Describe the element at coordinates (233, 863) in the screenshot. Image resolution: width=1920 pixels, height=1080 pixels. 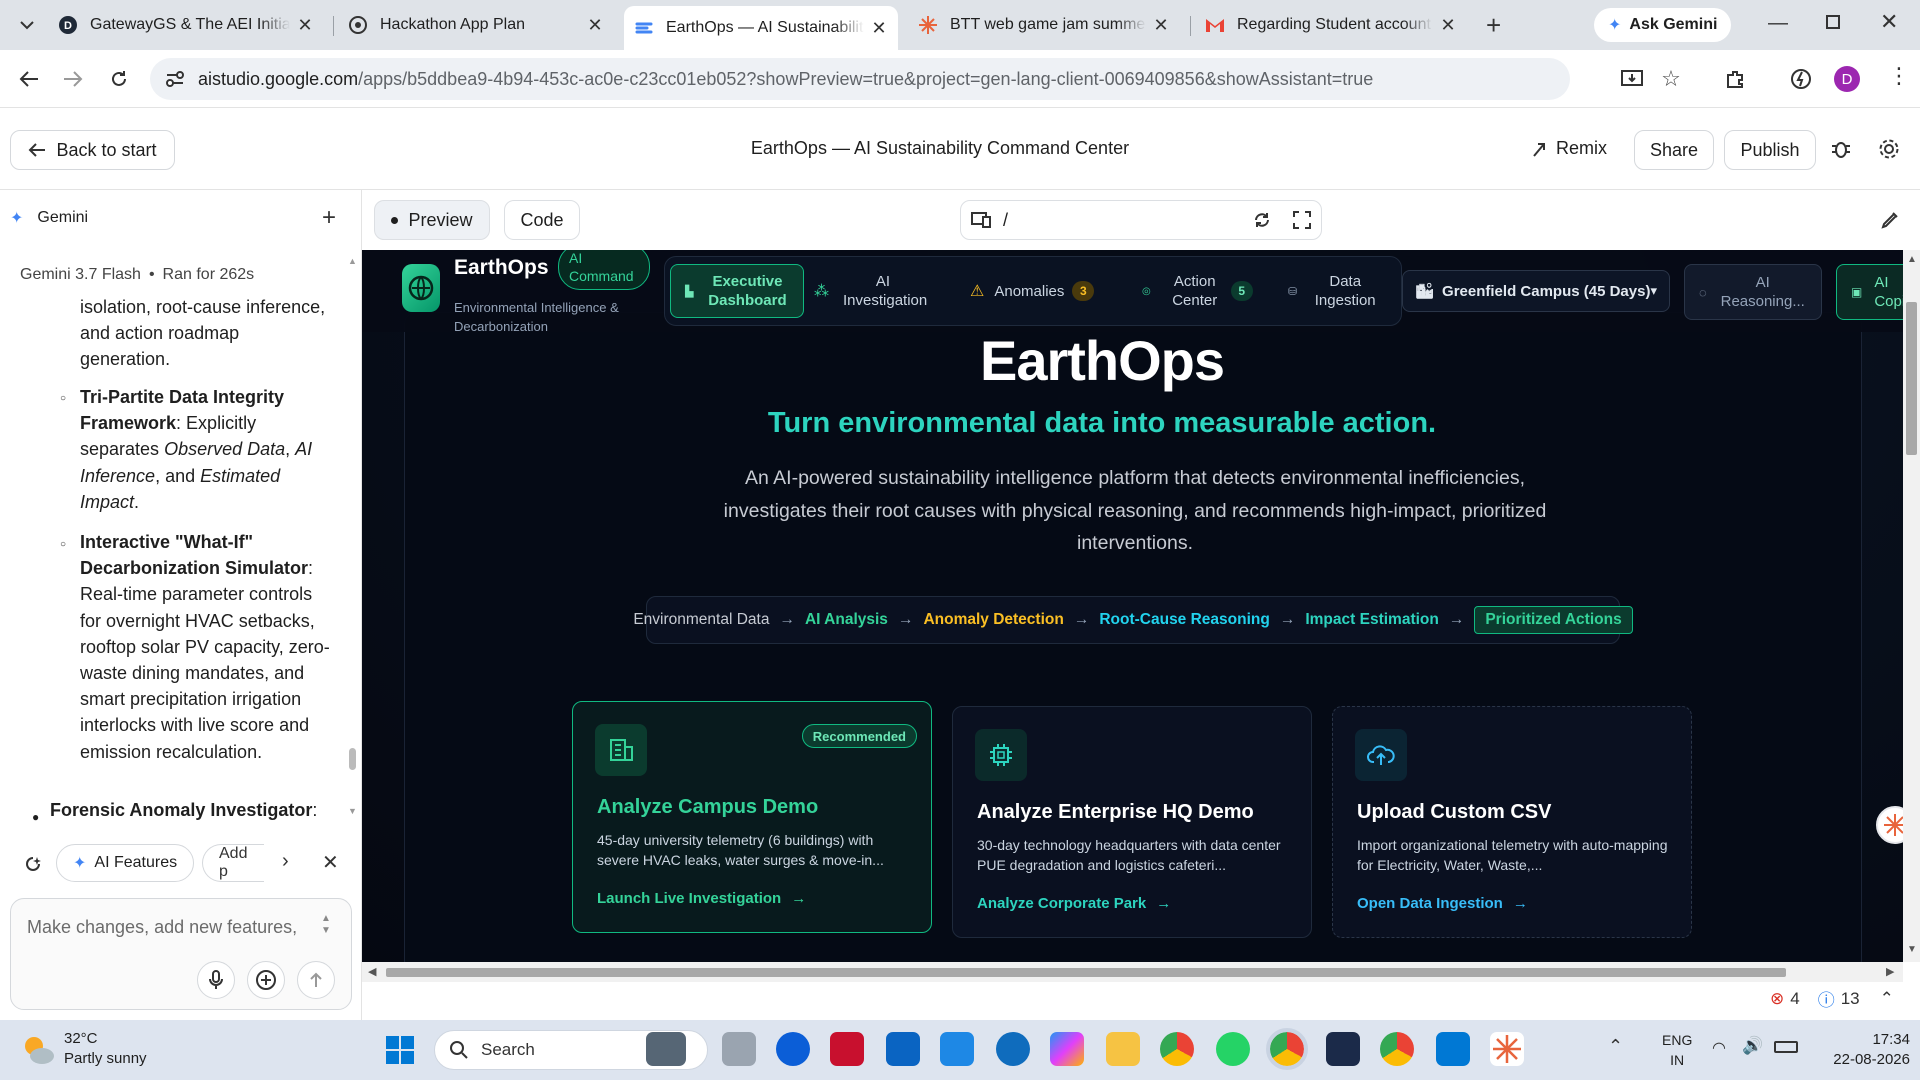
I see `add-chip: Add p` at that location.